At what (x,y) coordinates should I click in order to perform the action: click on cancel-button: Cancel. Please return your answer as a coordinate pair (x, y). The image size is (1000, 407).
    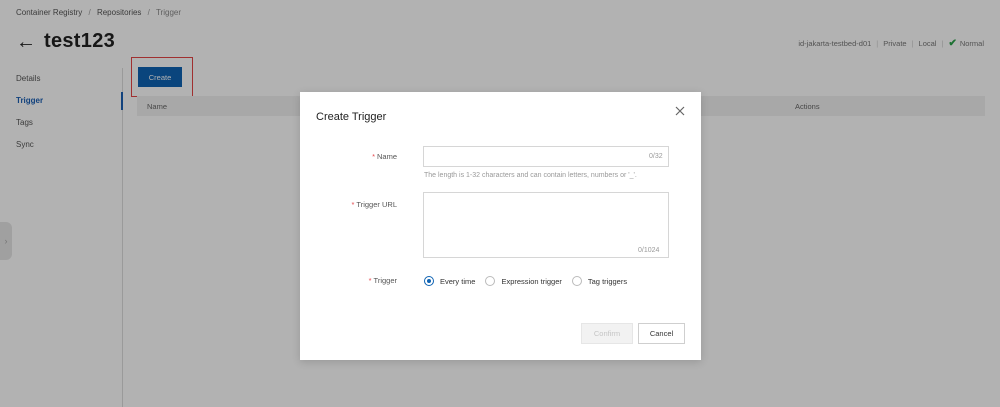
    Looking at the image, I should click on (661, 333).